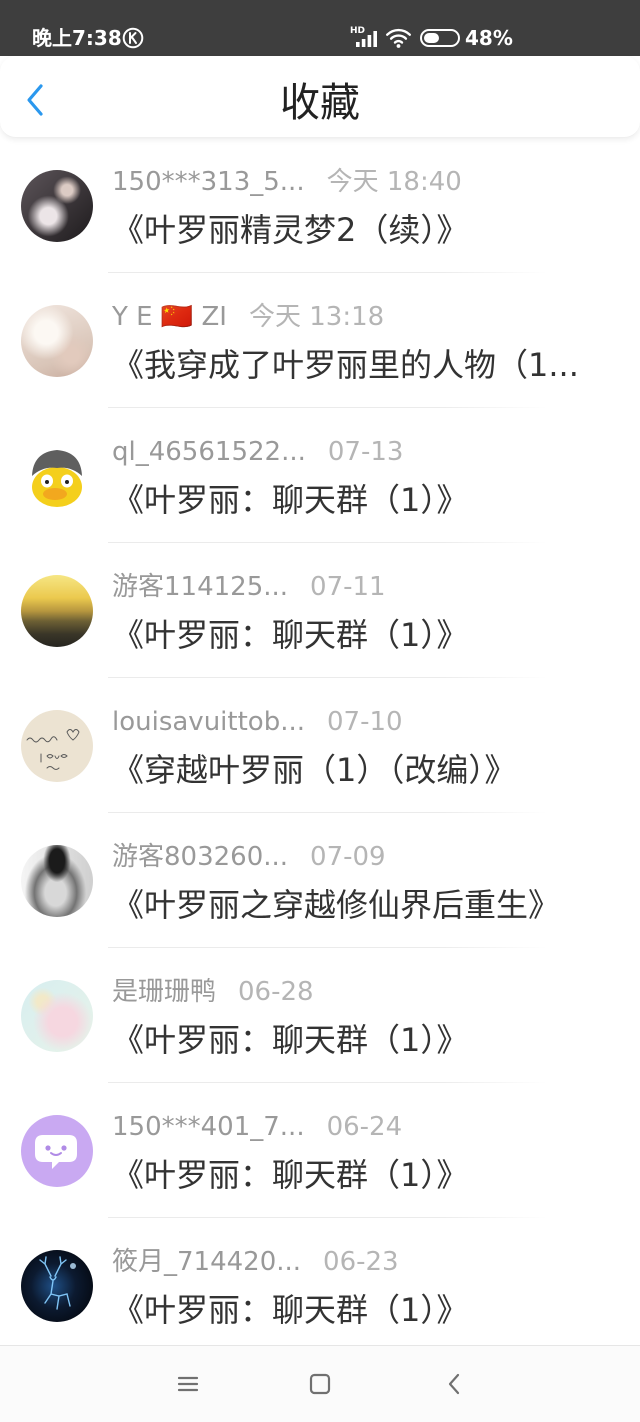 The image size is (640, 1422). What do you see at coordinates (361, 1262) in the screenshot?
I see `timestamp: 06-23` at bounding box center [361, 1262].